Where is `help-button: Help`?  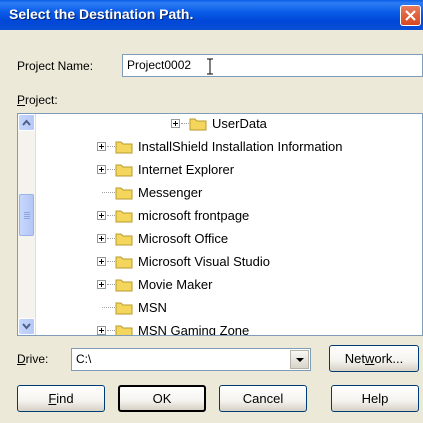 help-button: Help is located at coordinates (375, 398).